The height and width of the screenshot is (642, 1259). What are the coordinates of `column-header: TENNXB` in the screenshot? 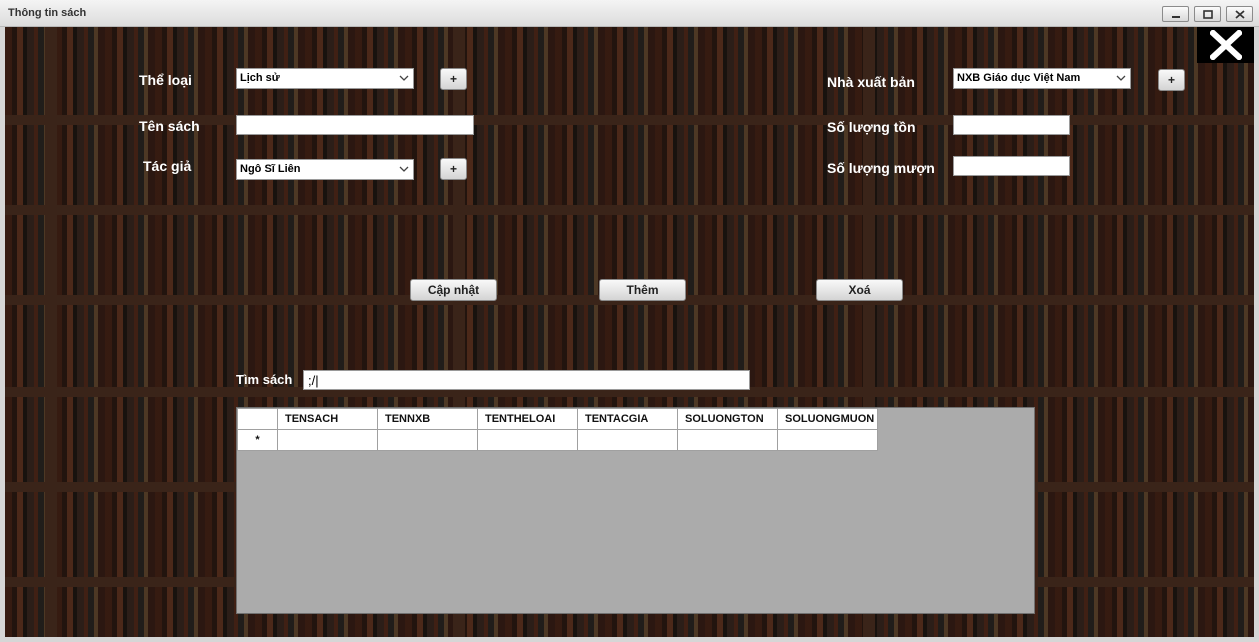 It's located at (427, 419).